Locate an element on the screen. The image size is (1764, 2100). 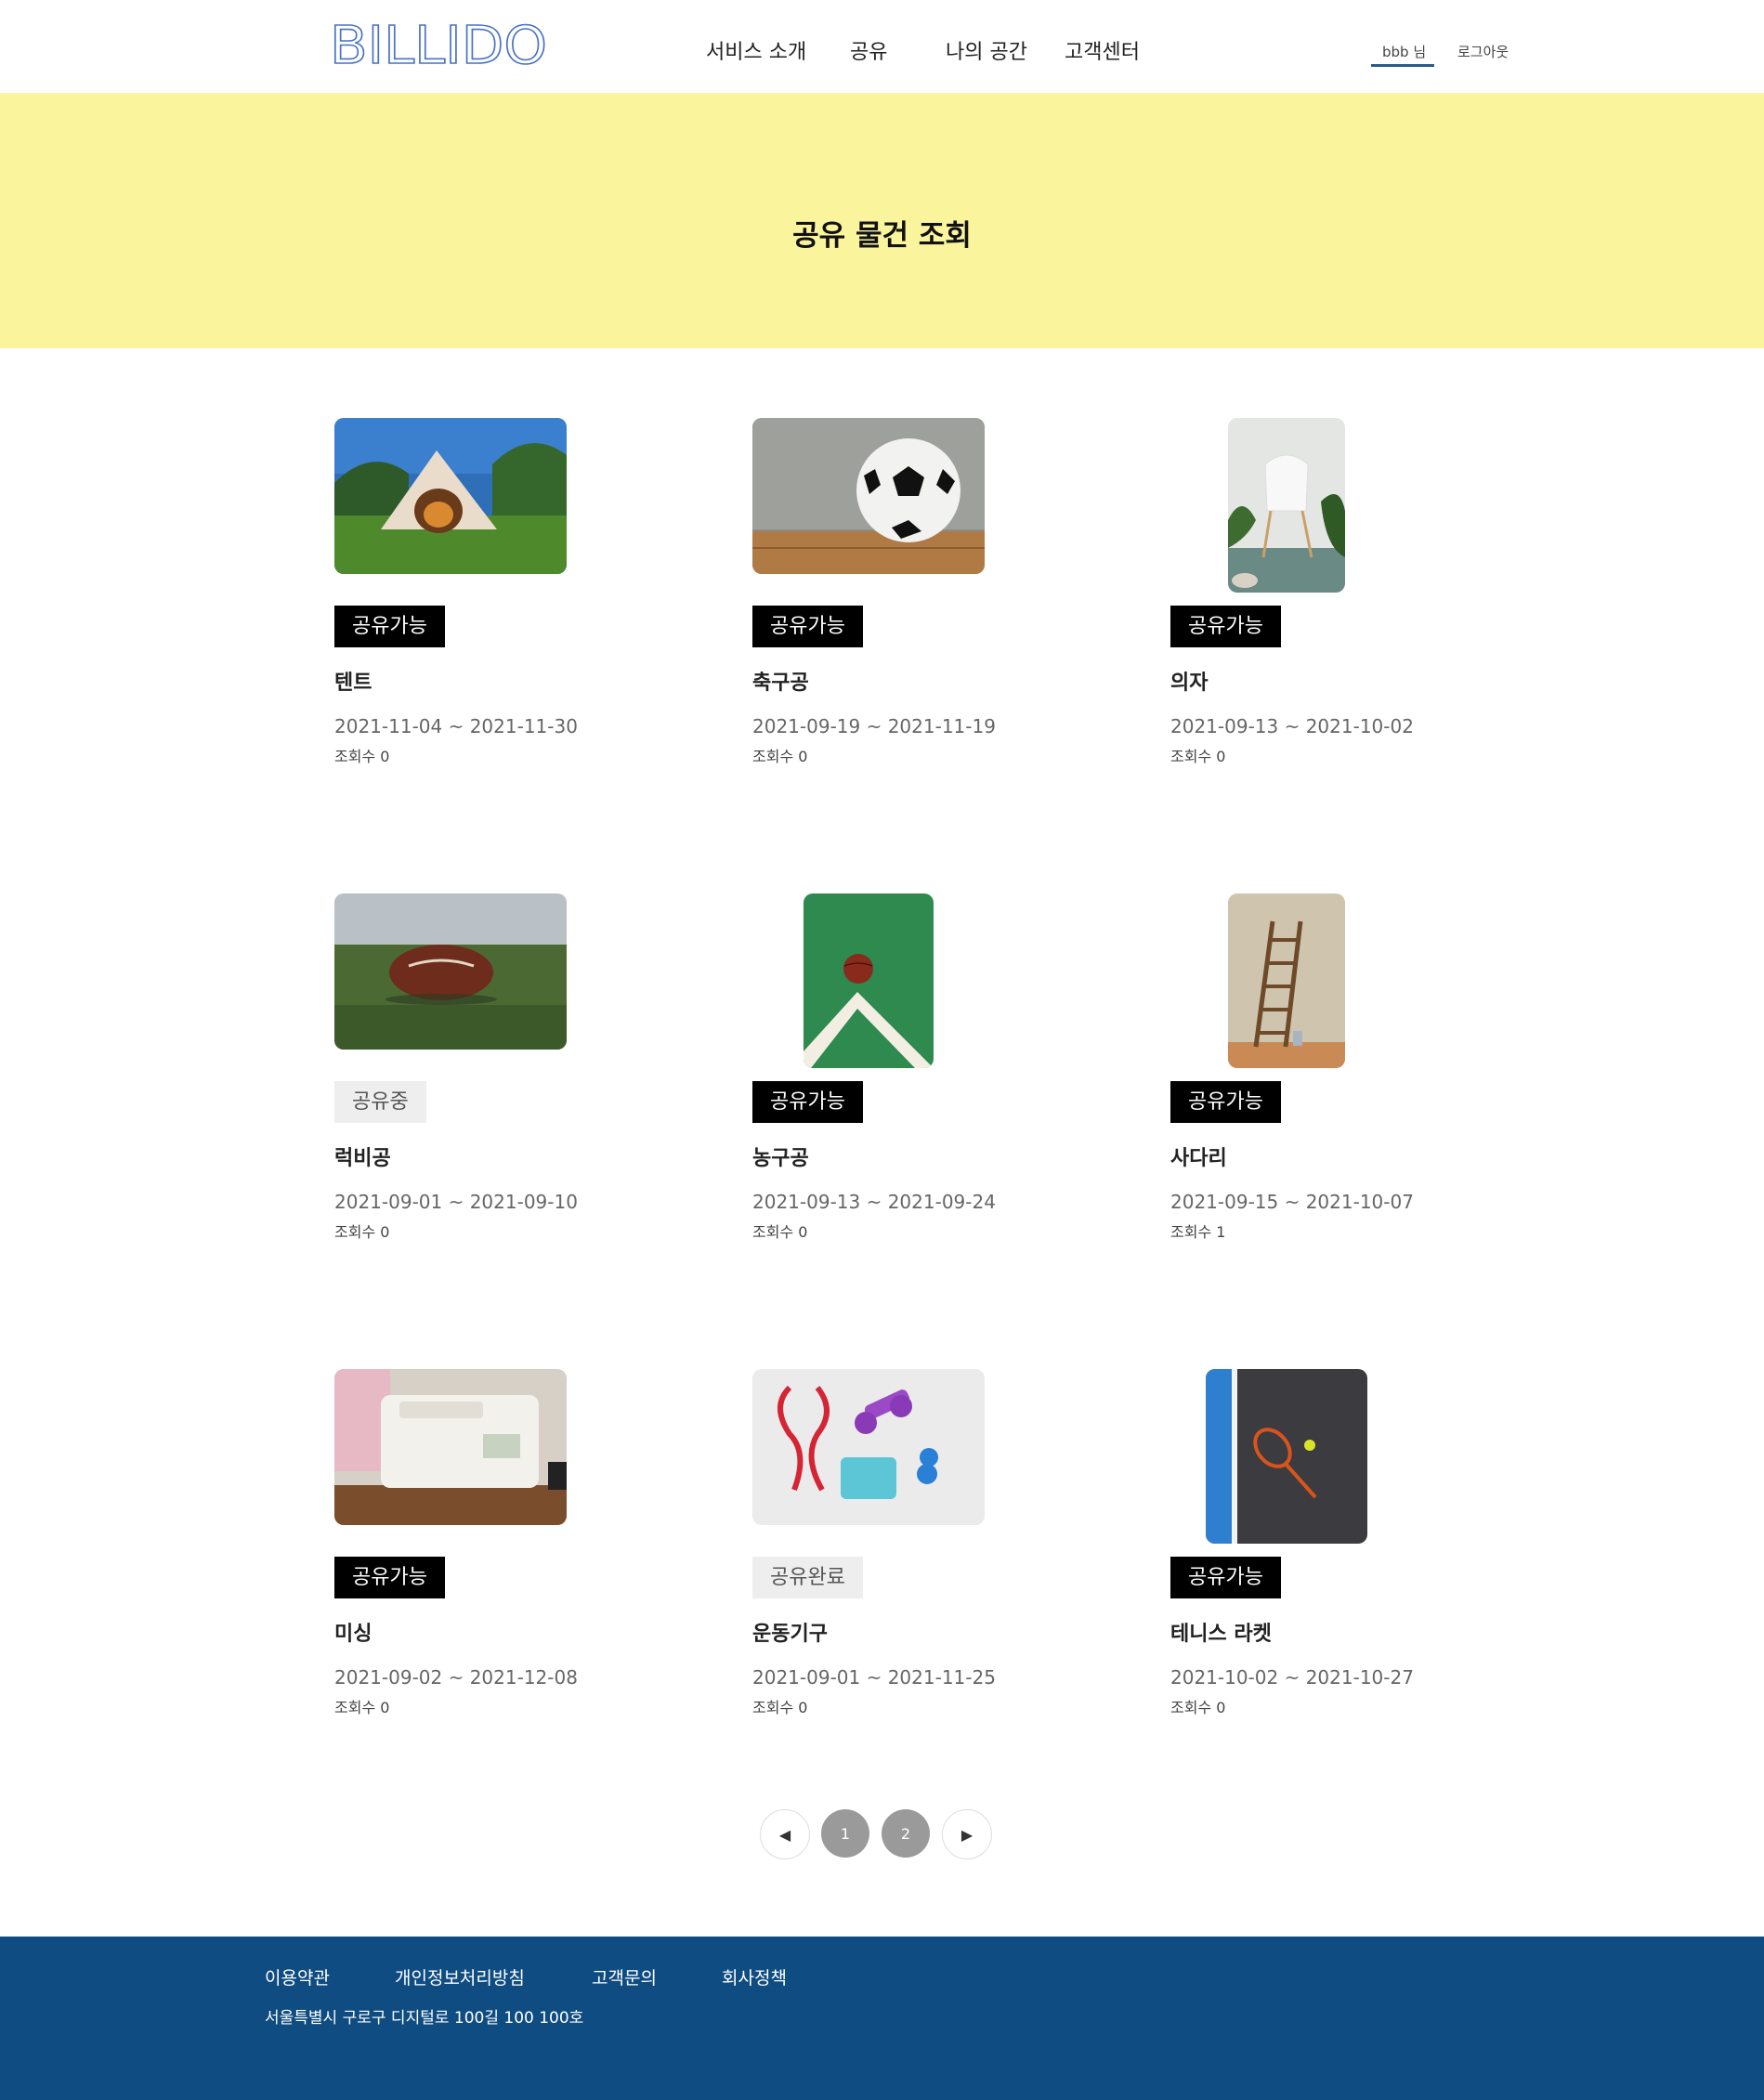
footer-address: 서울특별시 구로구 디지털로 100길 100 100호 is located at coordinates (424, 2018).